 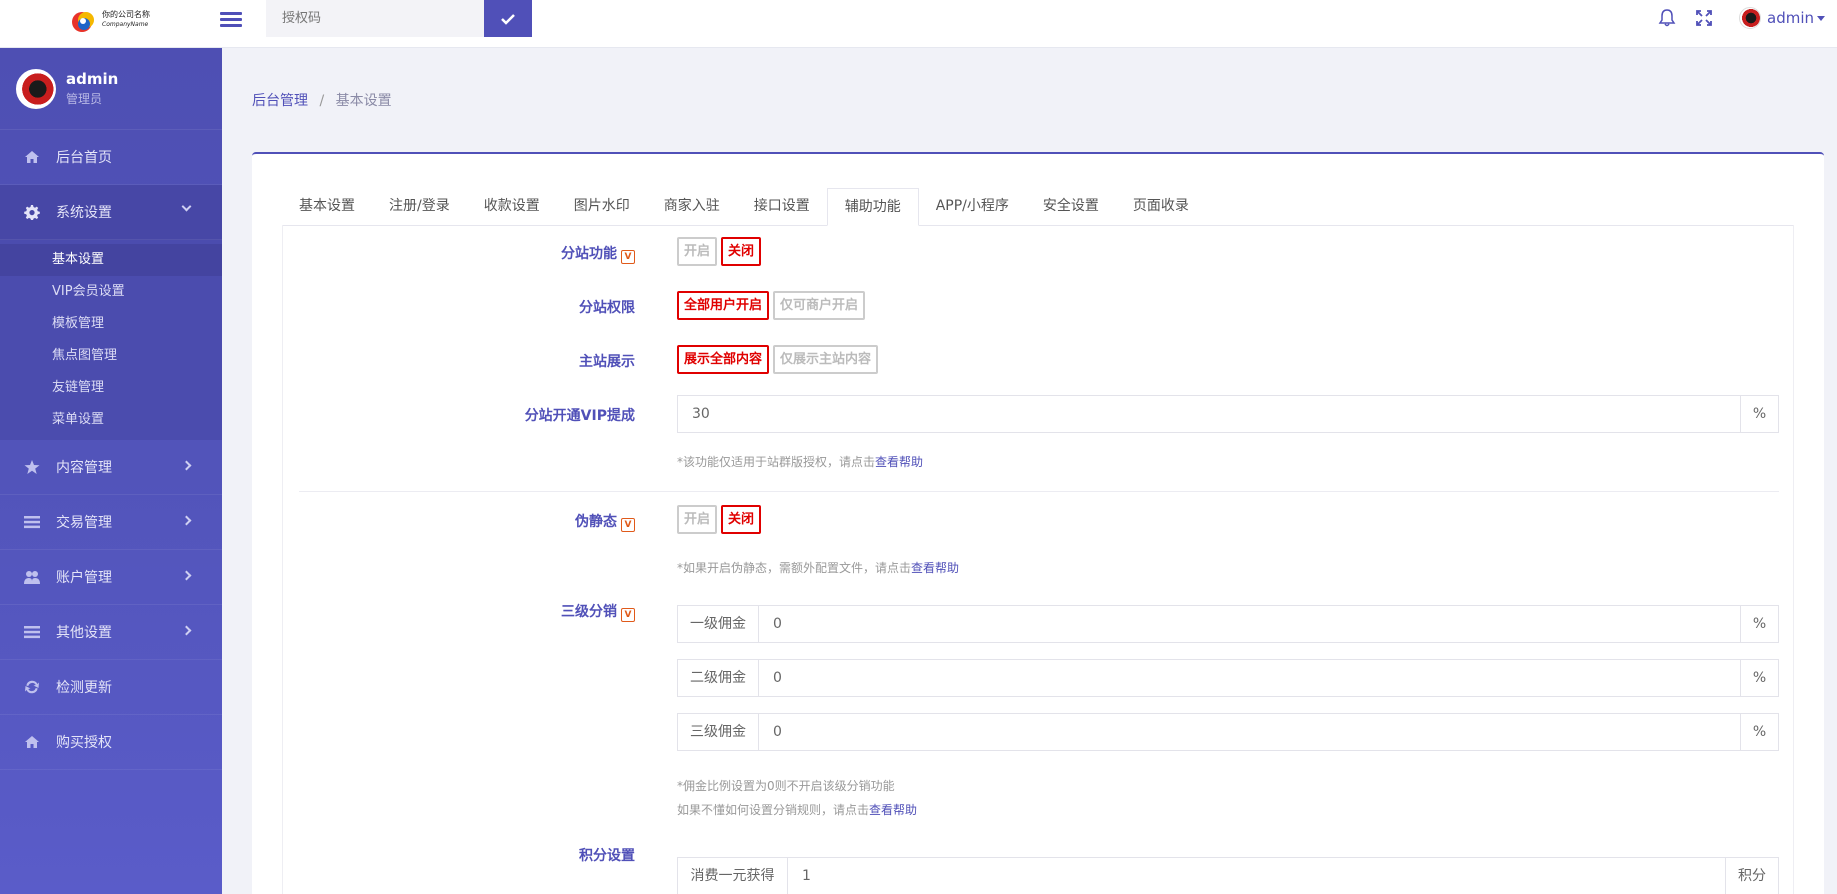 What do you see at coordinates (111, 324) in the screenshot?
I see `submenu-item-template: 模板管理` at bounding box center [111, 324].